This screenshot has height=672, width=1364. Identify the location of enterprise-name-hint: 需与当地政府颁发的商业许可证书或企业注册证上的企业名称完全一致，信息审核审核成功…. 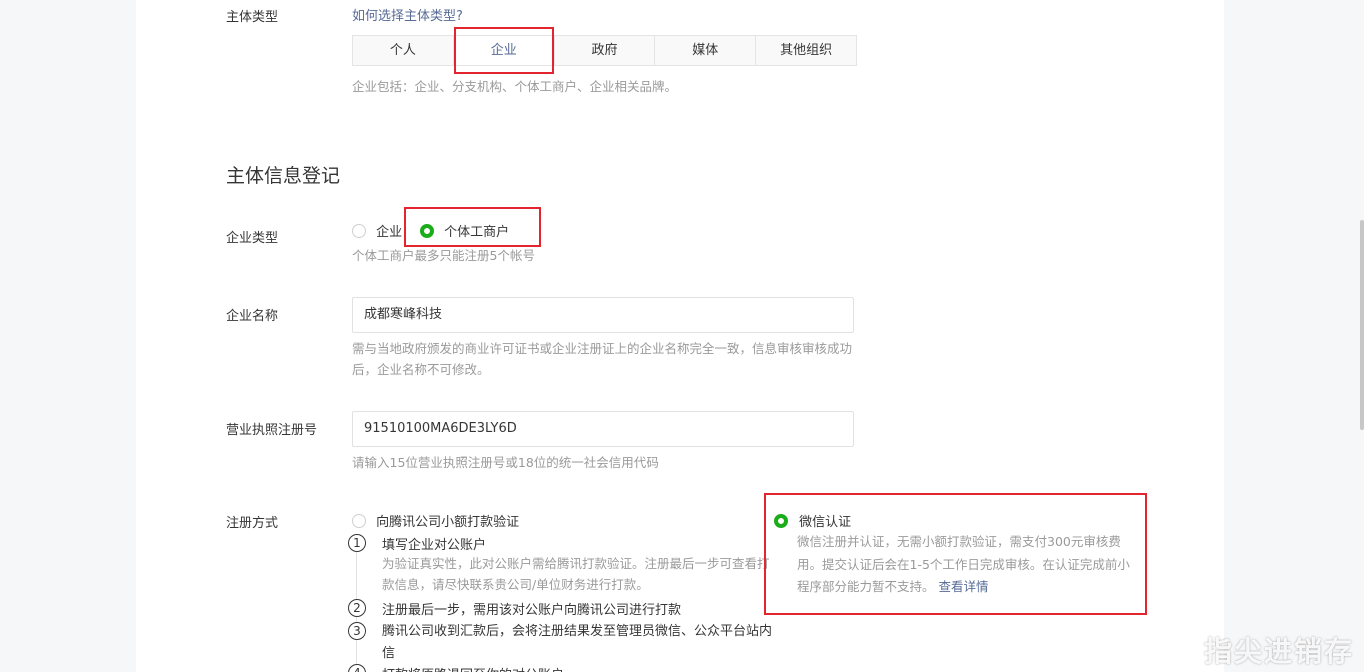
(602, 359).